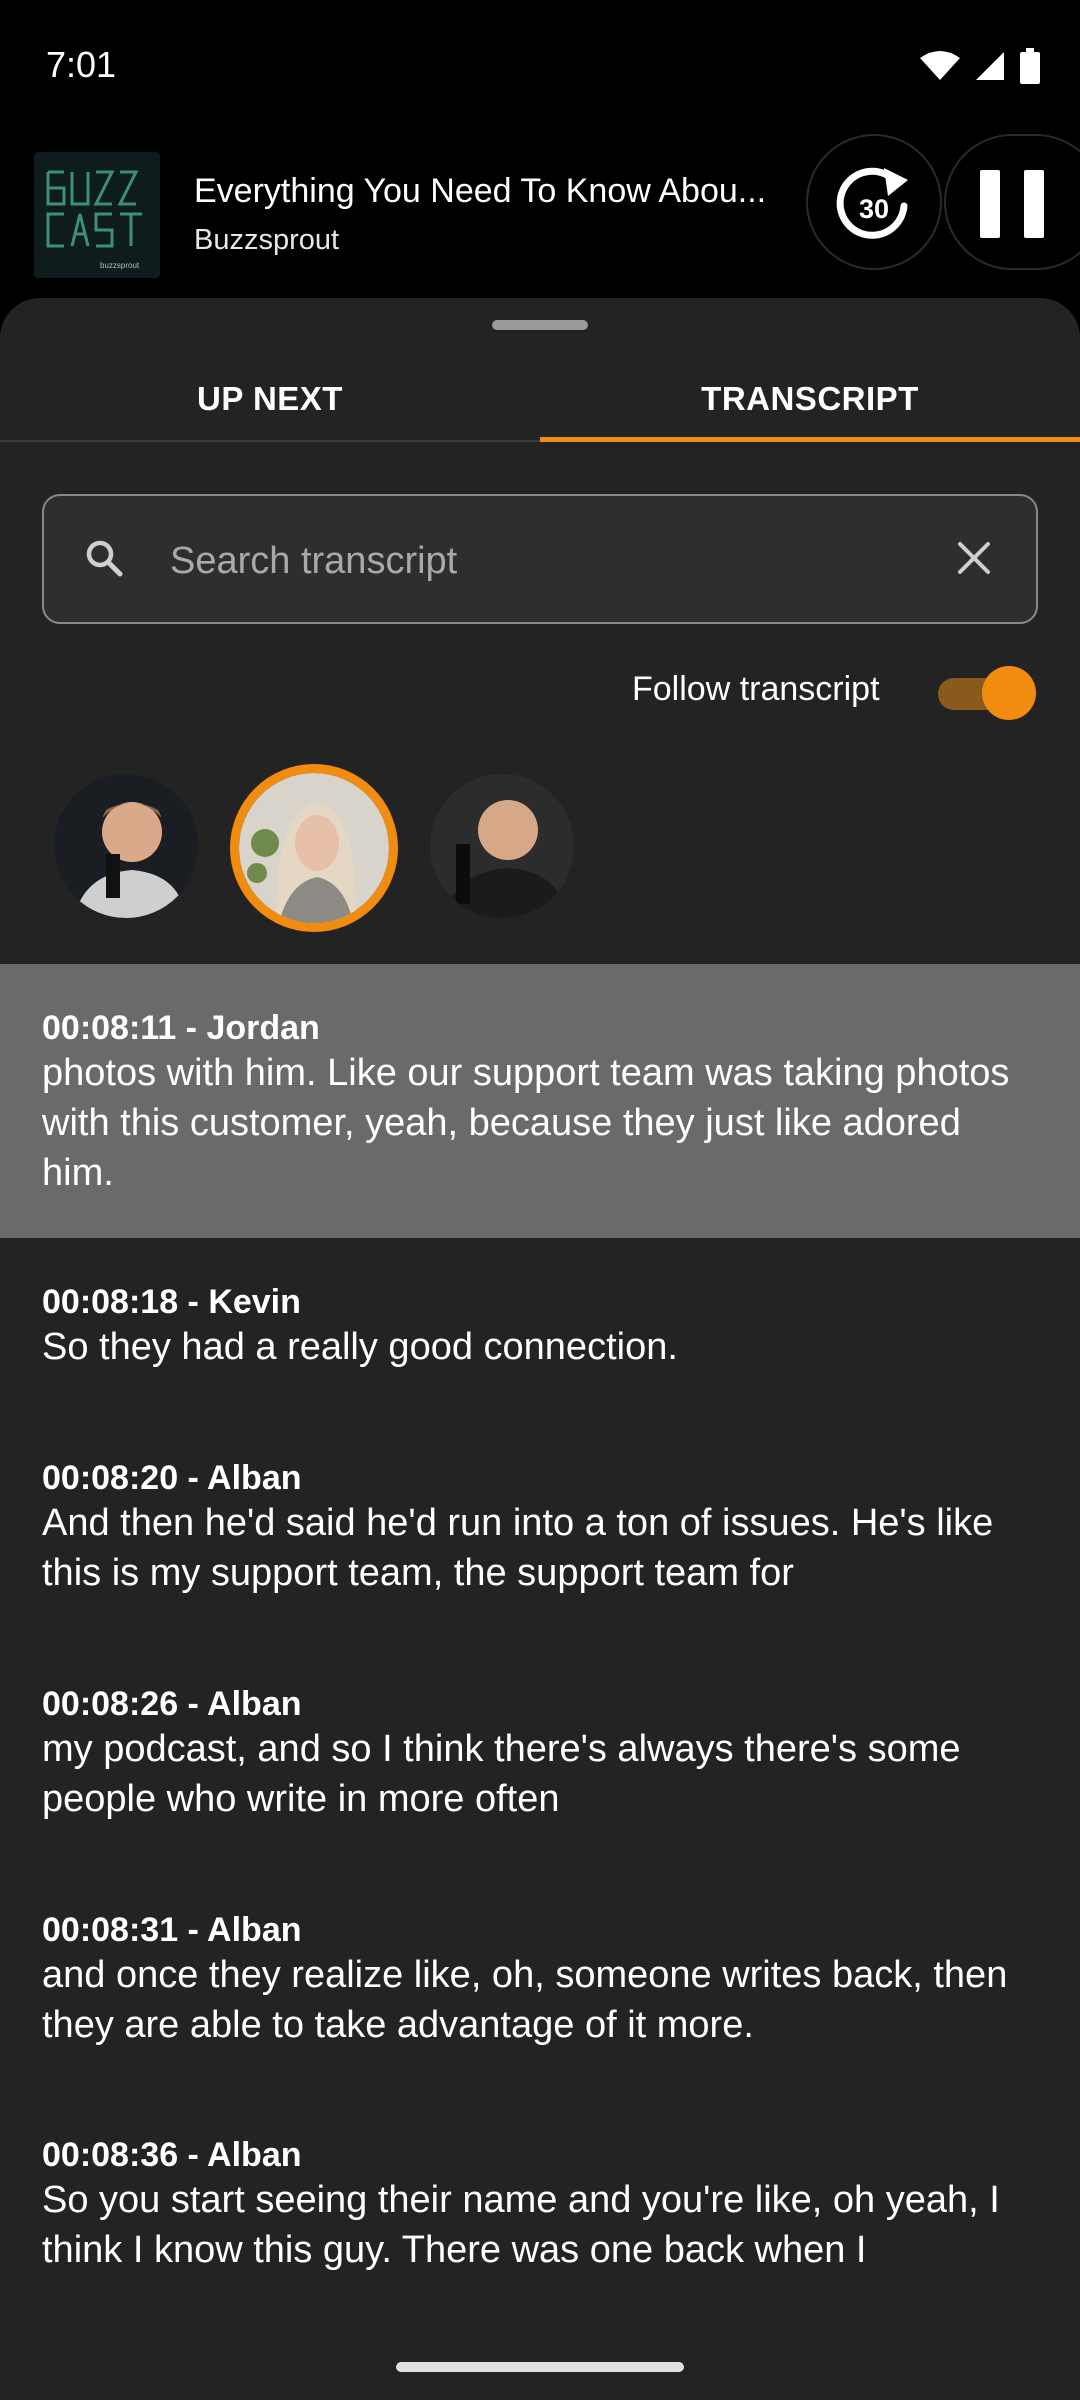 This screenshot has height=2400, width=1080. Describe the element at coordinates (756, 689) in the screenshot. I see `follow-transcript-label: Follow transcript` at that location.